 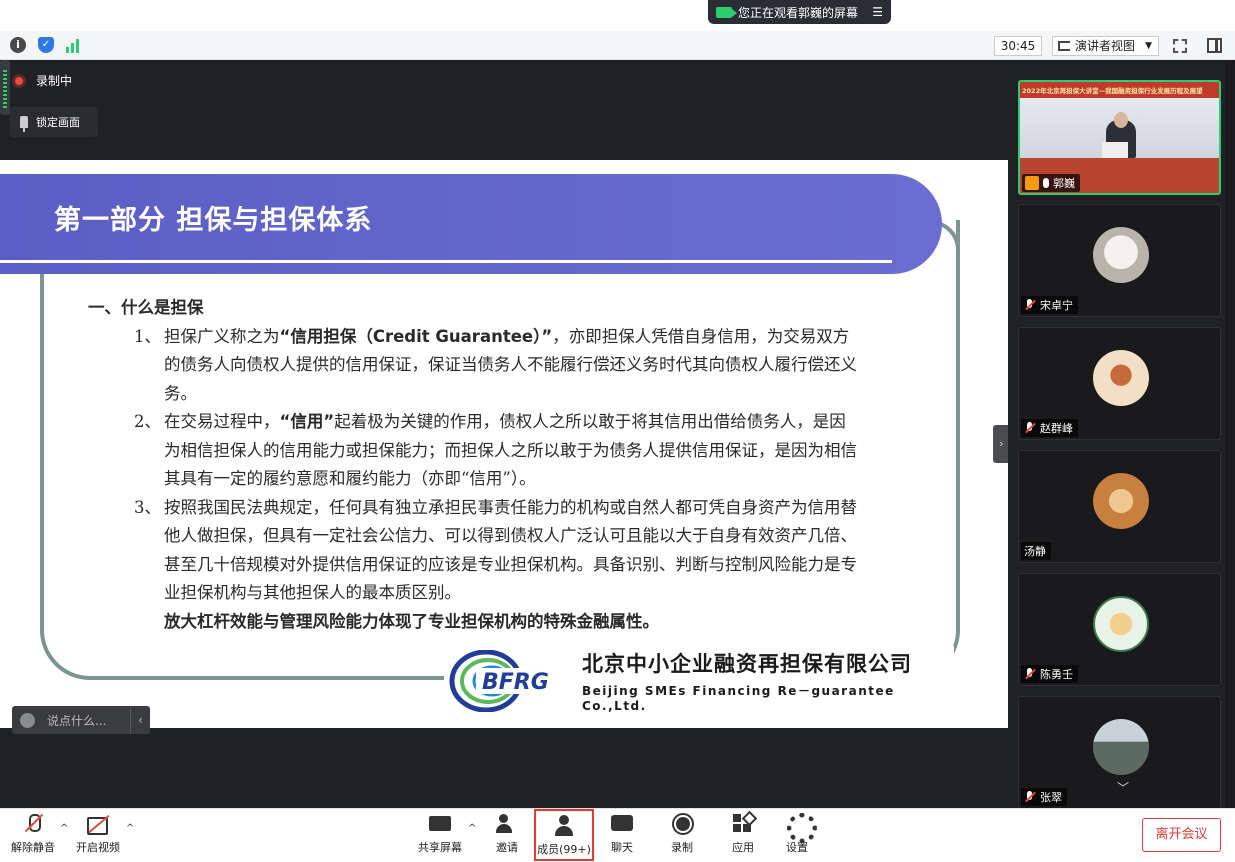 I want to click on lock-view-button: 锁定画面, so click(x=54, y=122).